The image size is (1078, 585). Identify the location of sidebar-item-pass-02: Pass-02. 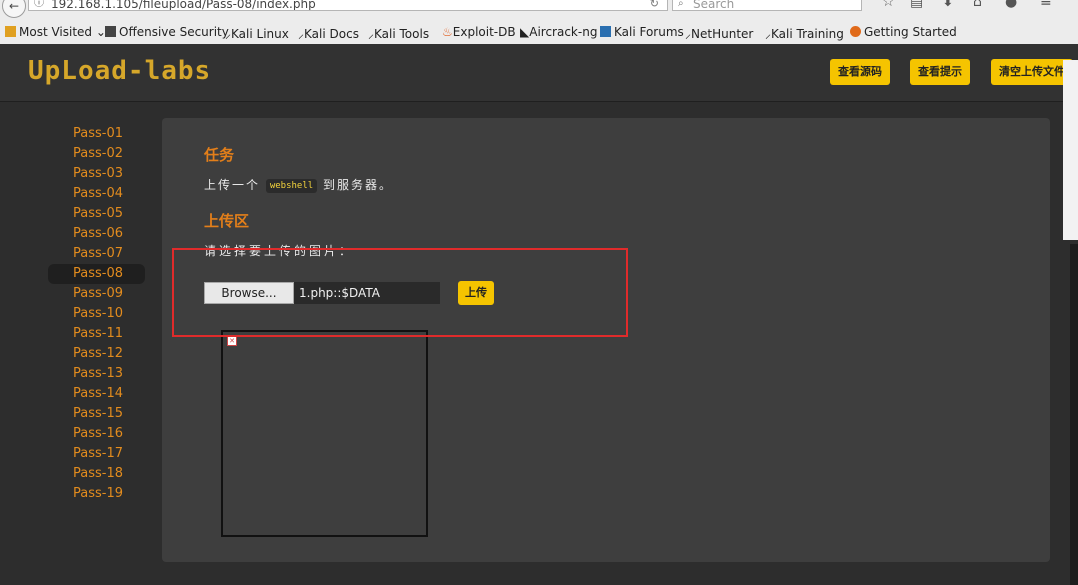
(96, 154).